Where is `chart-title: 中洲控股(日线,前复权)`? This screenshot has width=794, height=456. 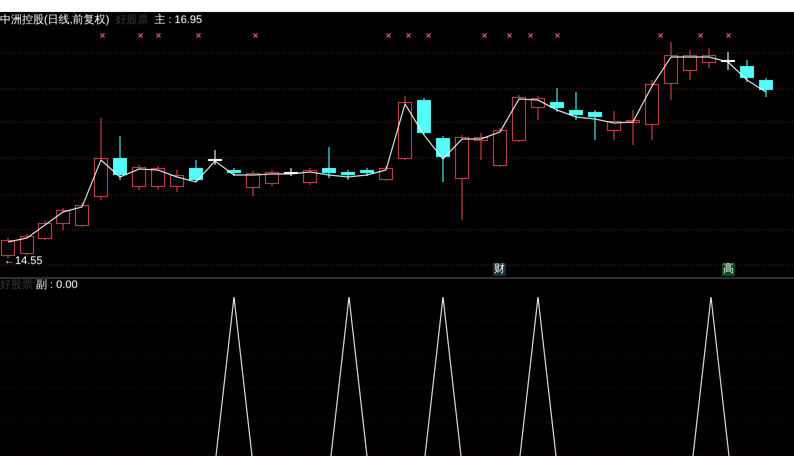 chart-title: 中洲控股(日线,前复权) is located at coordinates (55, 20).